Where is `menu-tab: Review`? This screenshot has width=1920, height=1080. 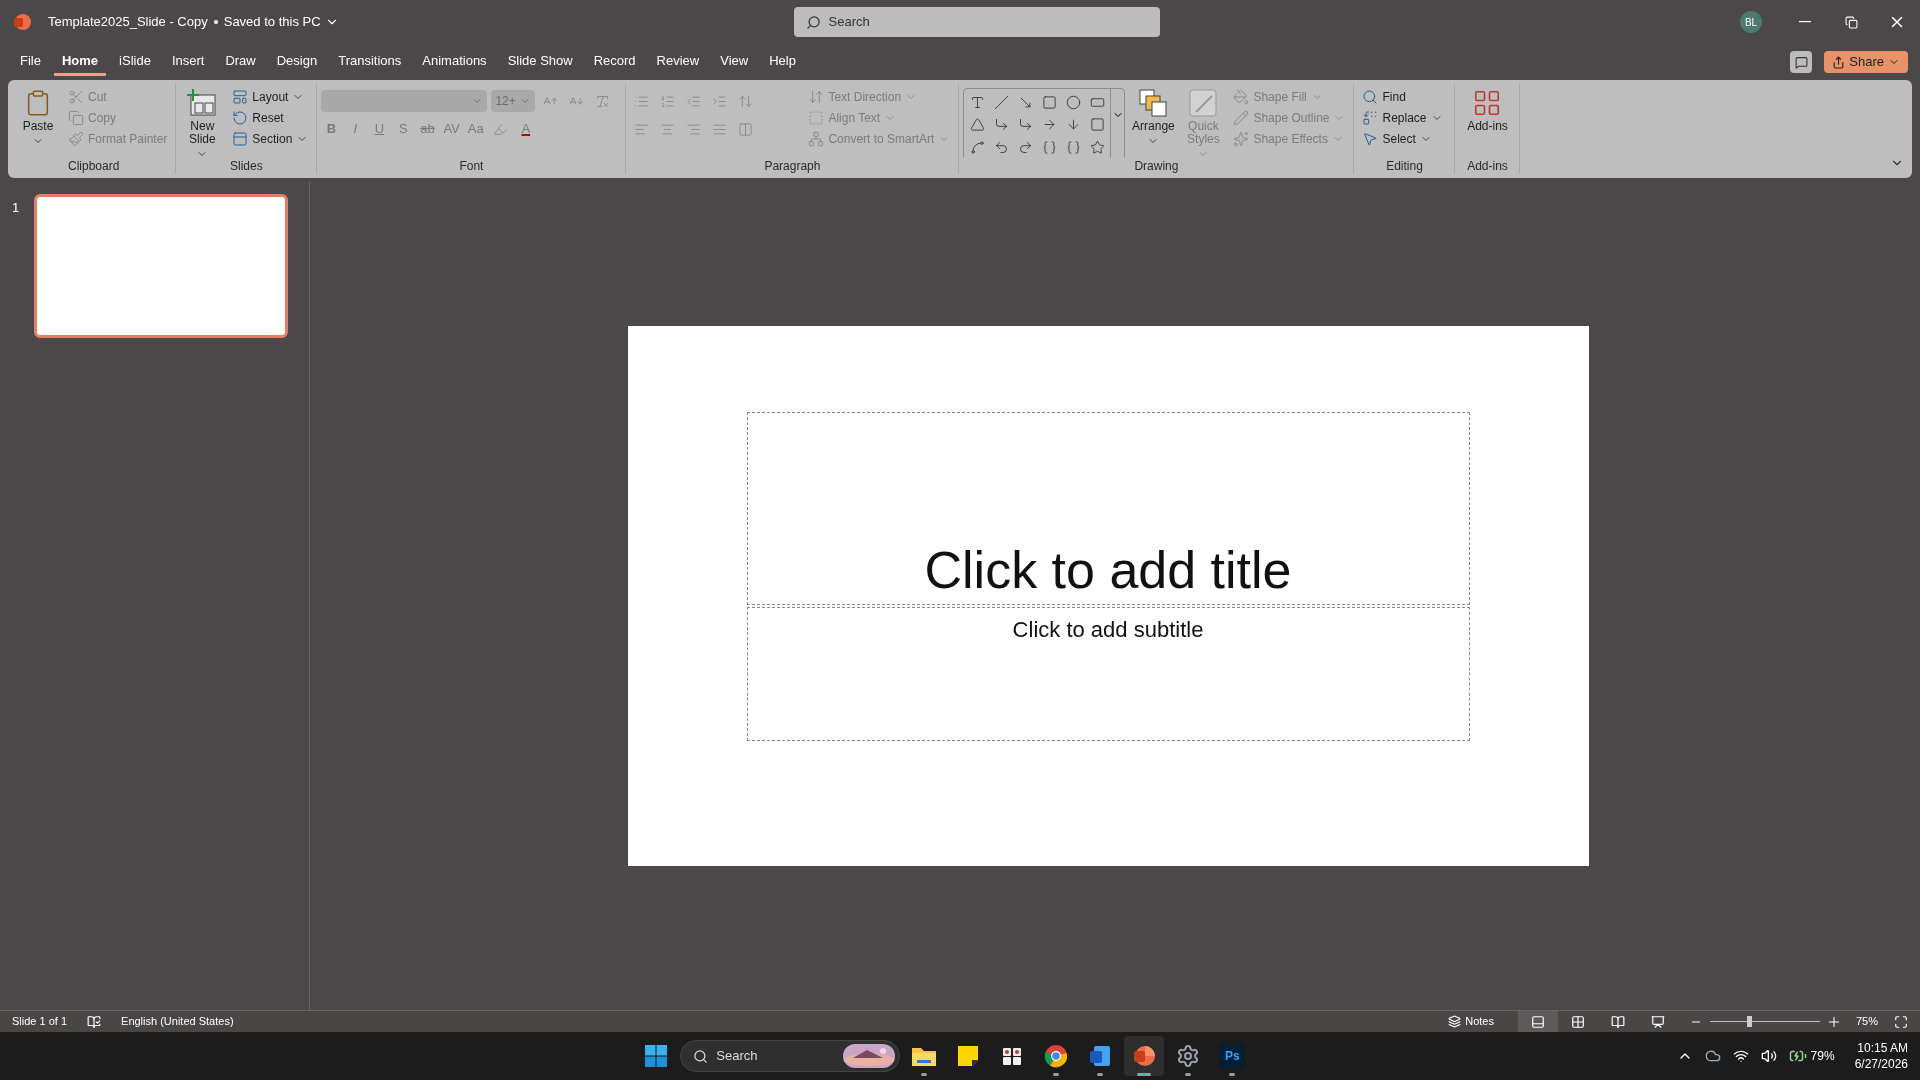
menu-tab: Review is located at coordinates (678, 62).